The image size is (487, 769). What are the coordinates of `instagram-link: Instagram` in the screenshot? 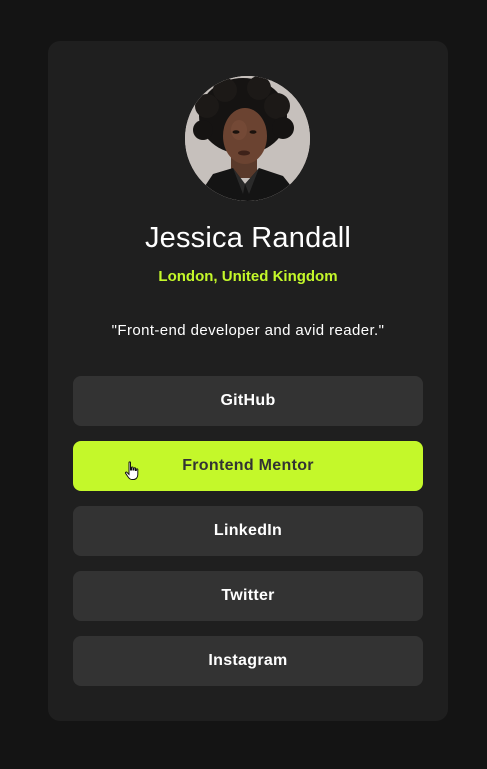 It's located at (248, 661).